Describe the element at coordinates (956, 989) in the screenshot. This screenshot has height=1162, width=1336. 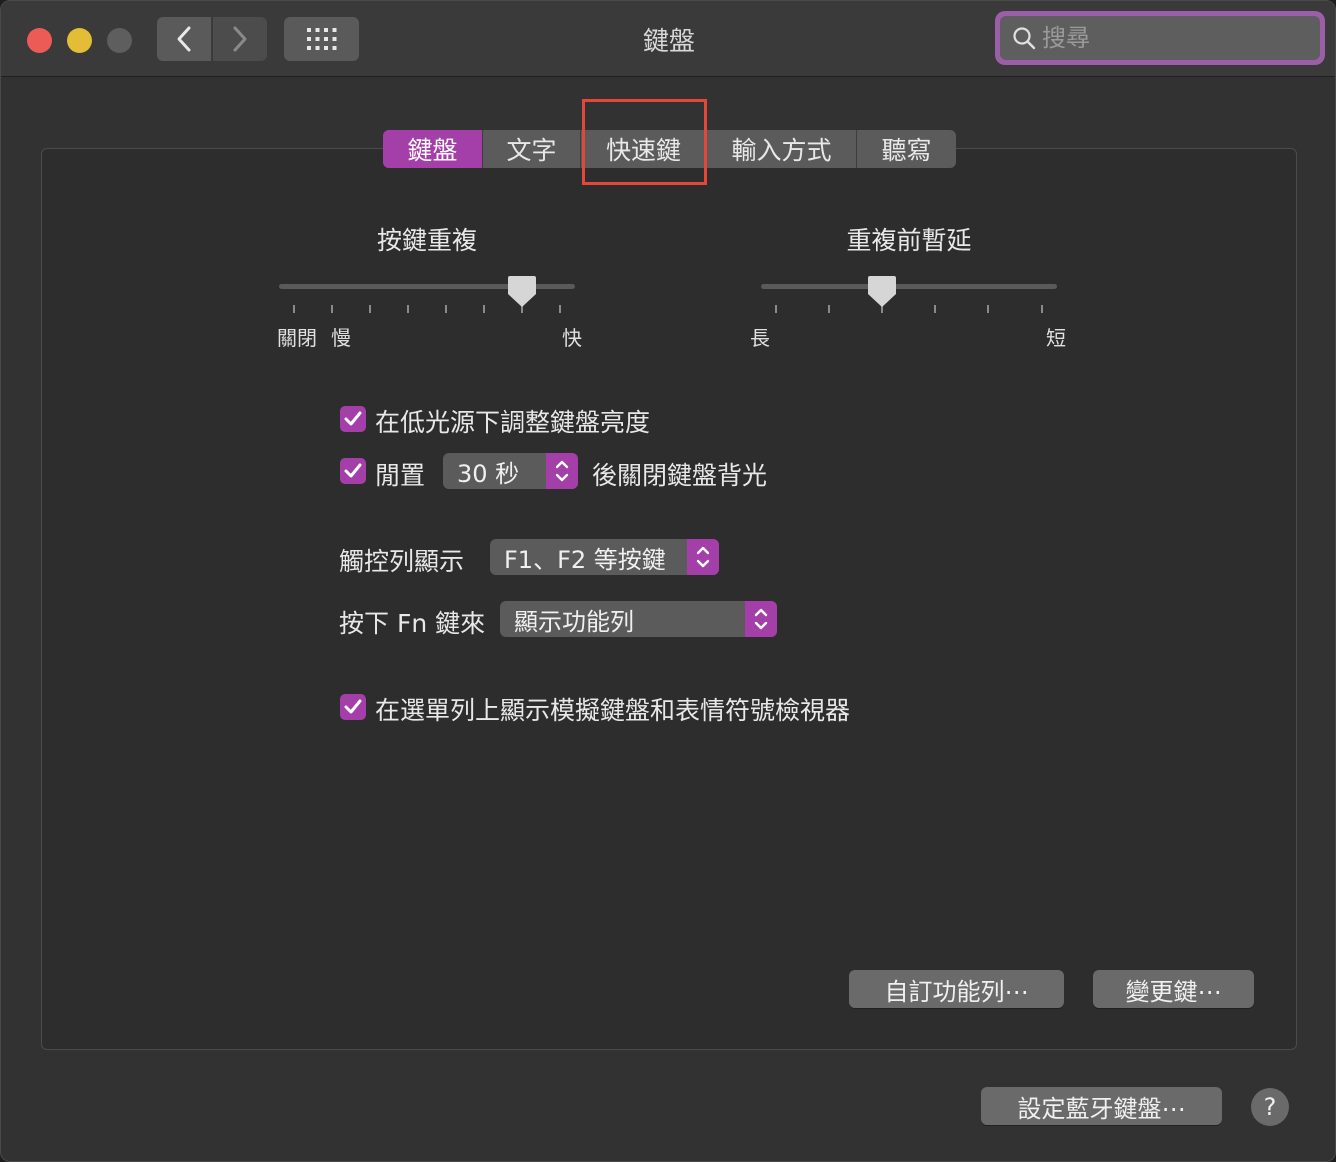
I see `customize-touchbar-button: 自訂功能列⋯` at that location.